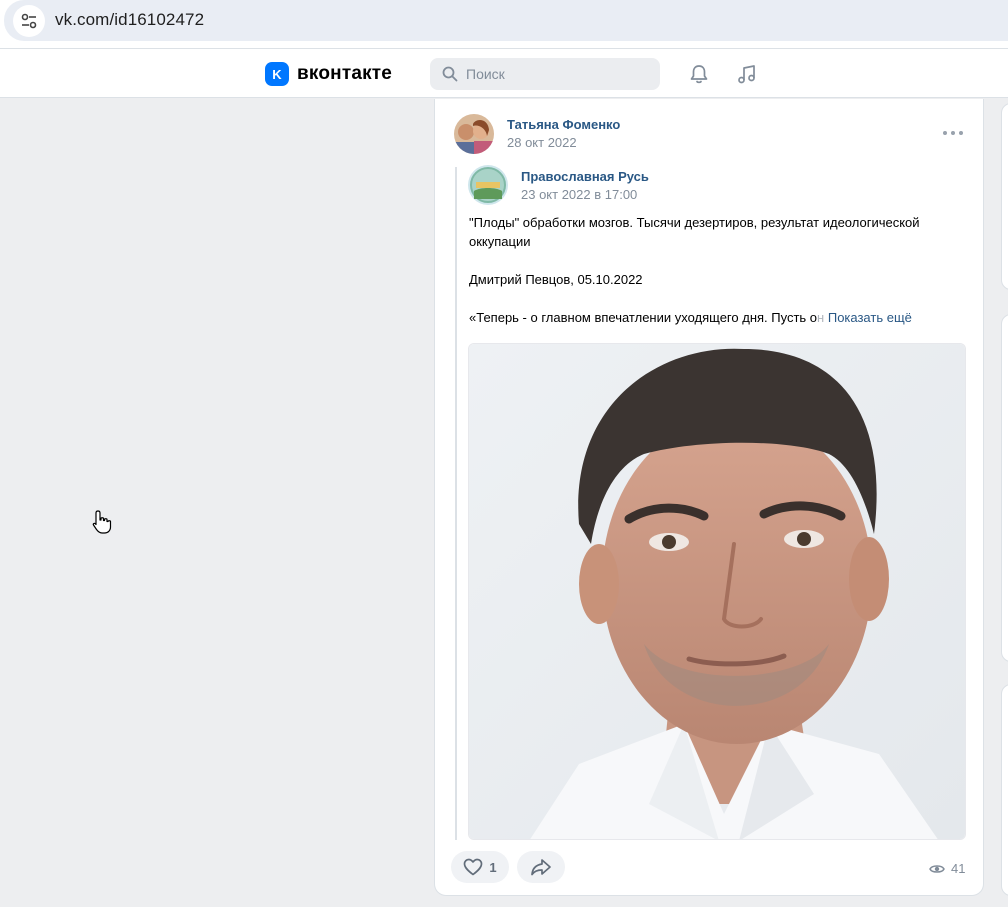 This screenshot has width=1008, height=907. Describe the element at coordinates (937, 868) in the screenshot. I see `eye-icon` at that location.